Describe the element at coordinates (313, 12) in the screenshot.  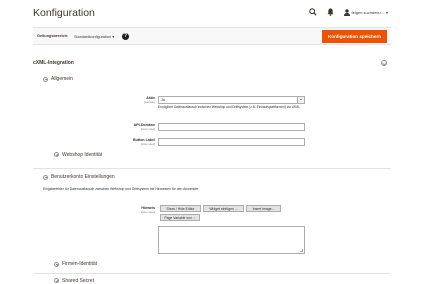
I see `search-icon` at that location.